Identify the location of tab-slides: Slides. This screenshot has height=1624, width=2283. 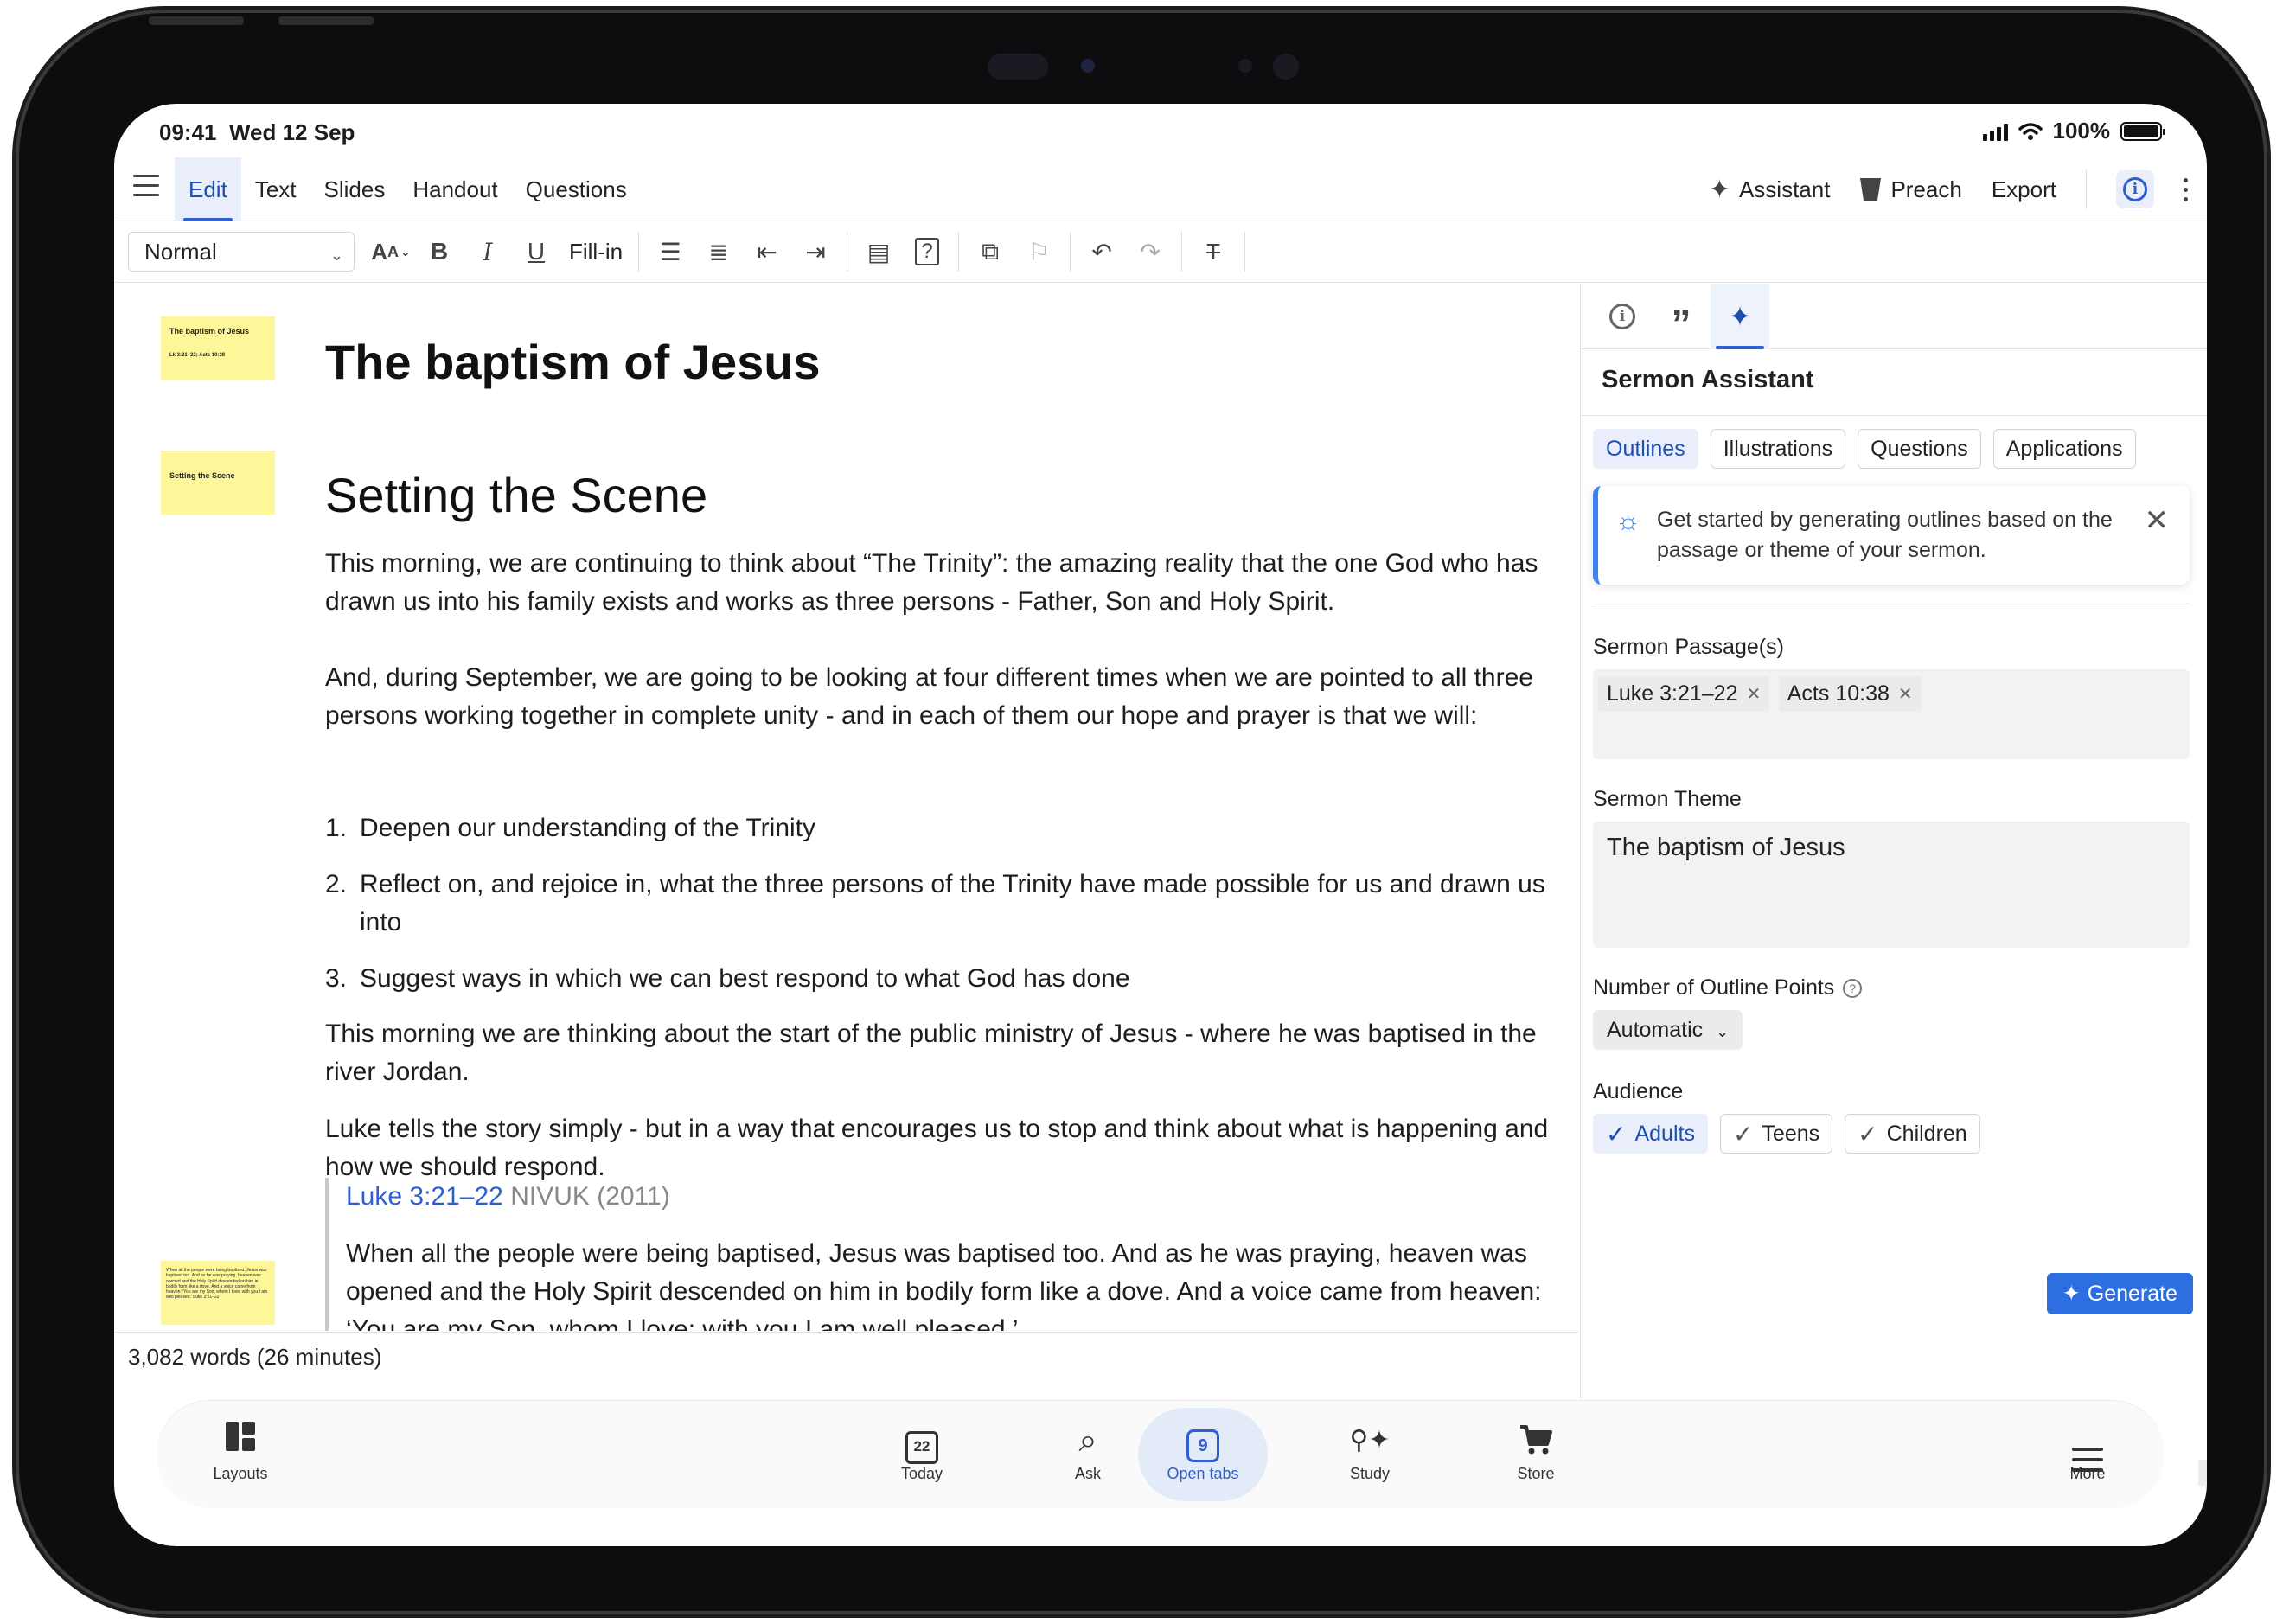
(355, 189).